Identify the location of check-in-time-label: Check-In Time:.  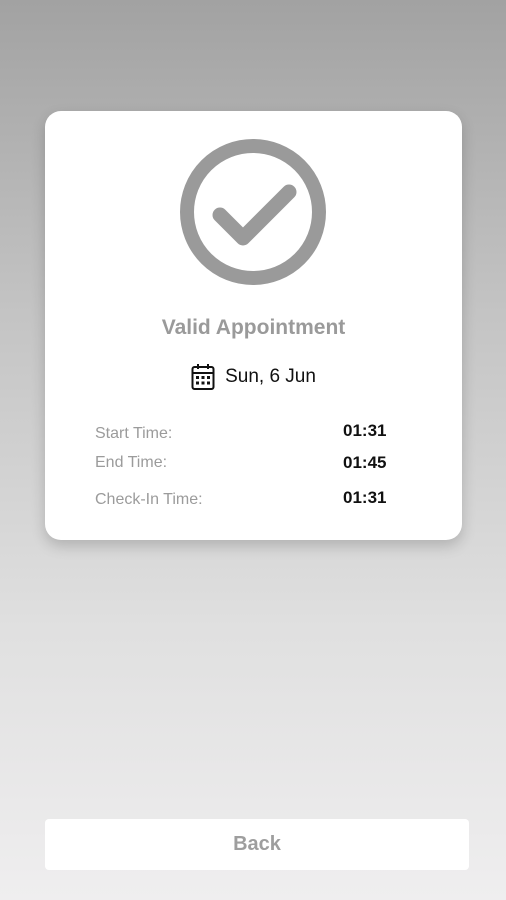
(149, 499).